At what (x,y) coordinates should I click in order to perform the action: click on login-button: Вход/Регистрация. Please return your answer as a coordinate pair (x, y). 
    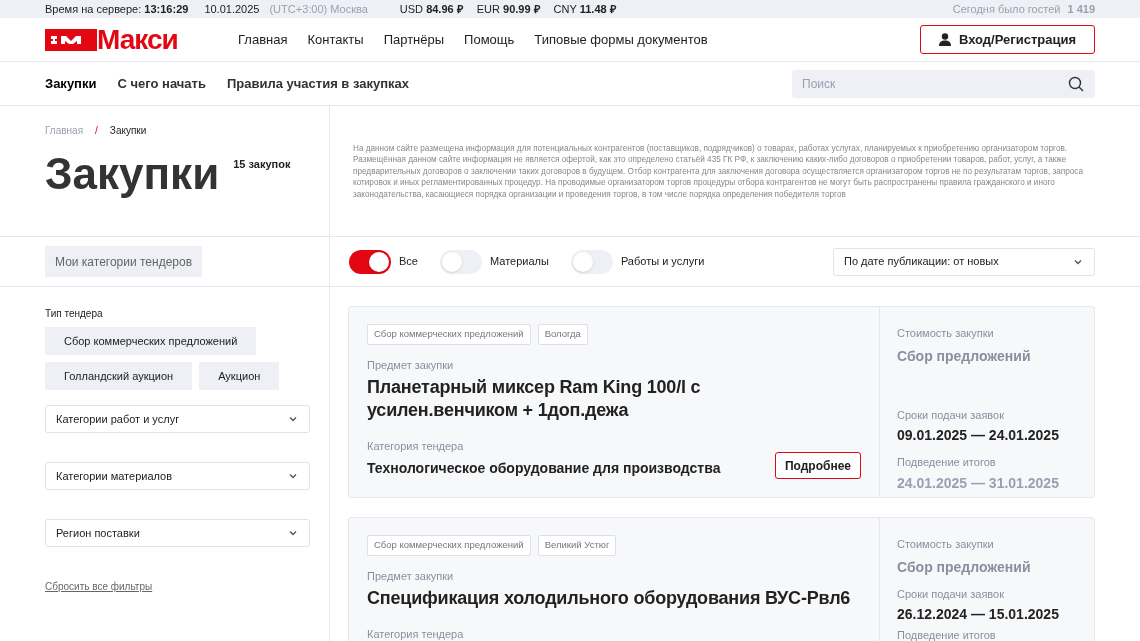
    Looking at the image, I should click on (1007, 39).